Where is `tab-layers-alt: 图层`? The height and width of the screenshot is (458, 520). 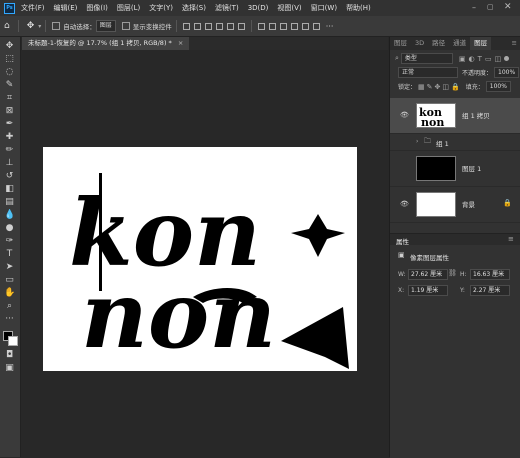
tab-layers-alt: 图层 is located at coordinates (400, 43).